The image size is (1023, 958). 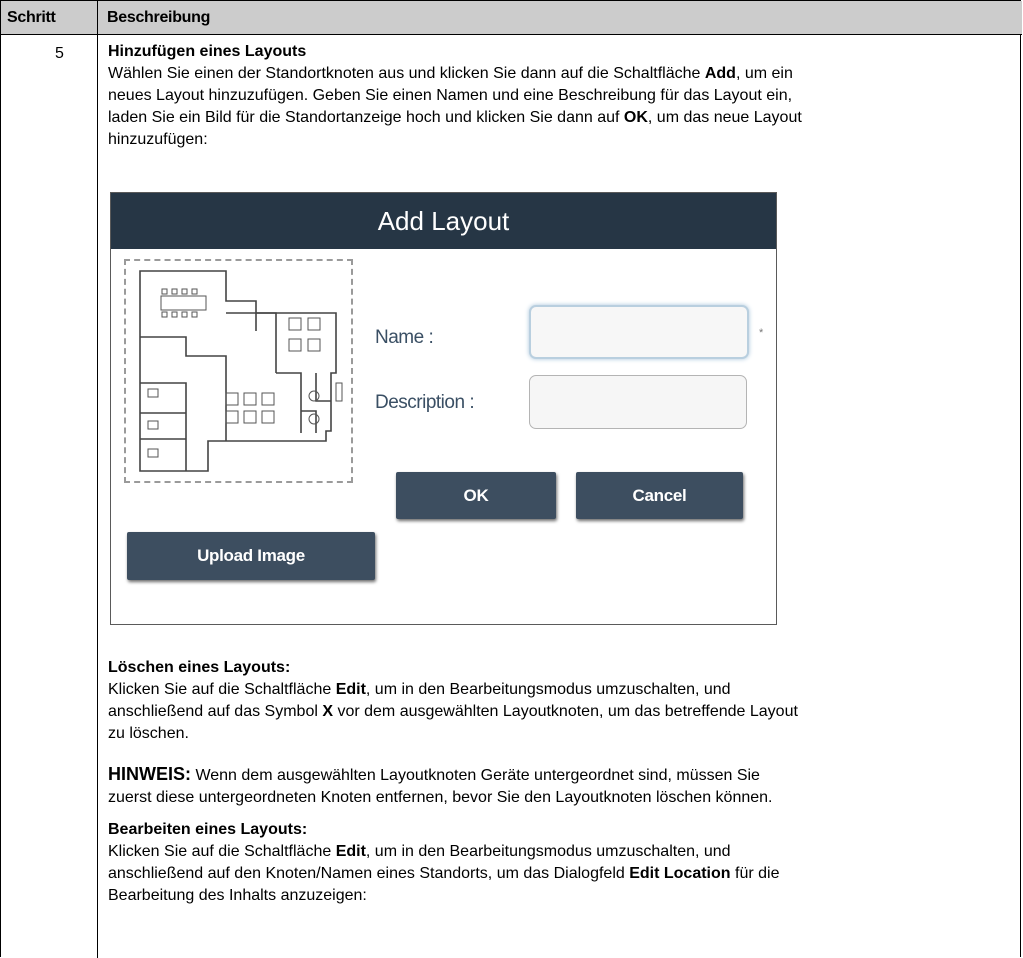 What do you see at coordinates (158, 139) in the screenshot?
I see `paragraph-line: hinzuzufügen:` at bounding box center [158, 139].